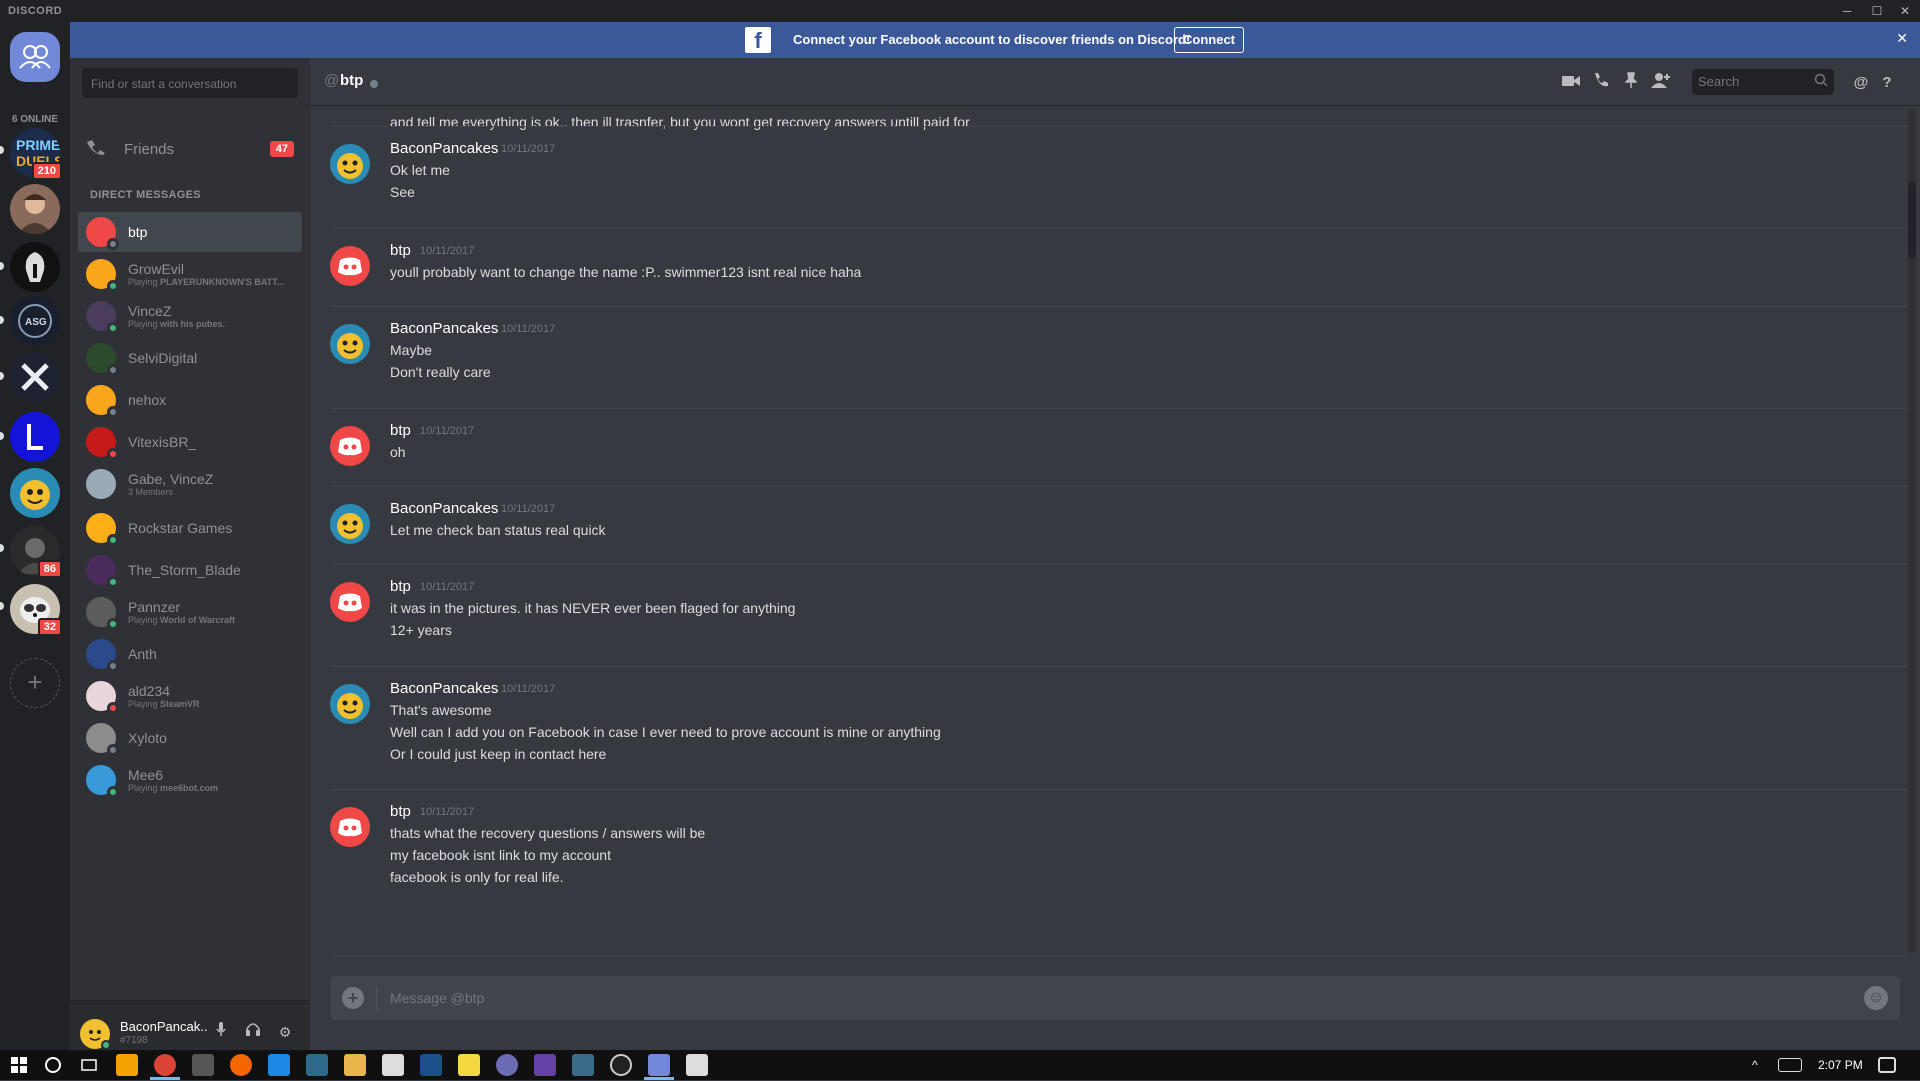 The image size is (1920, 1081). Describe the element at coordinates (35, 493) in the screenshot. I see `guild-bacon-icon` at that location.